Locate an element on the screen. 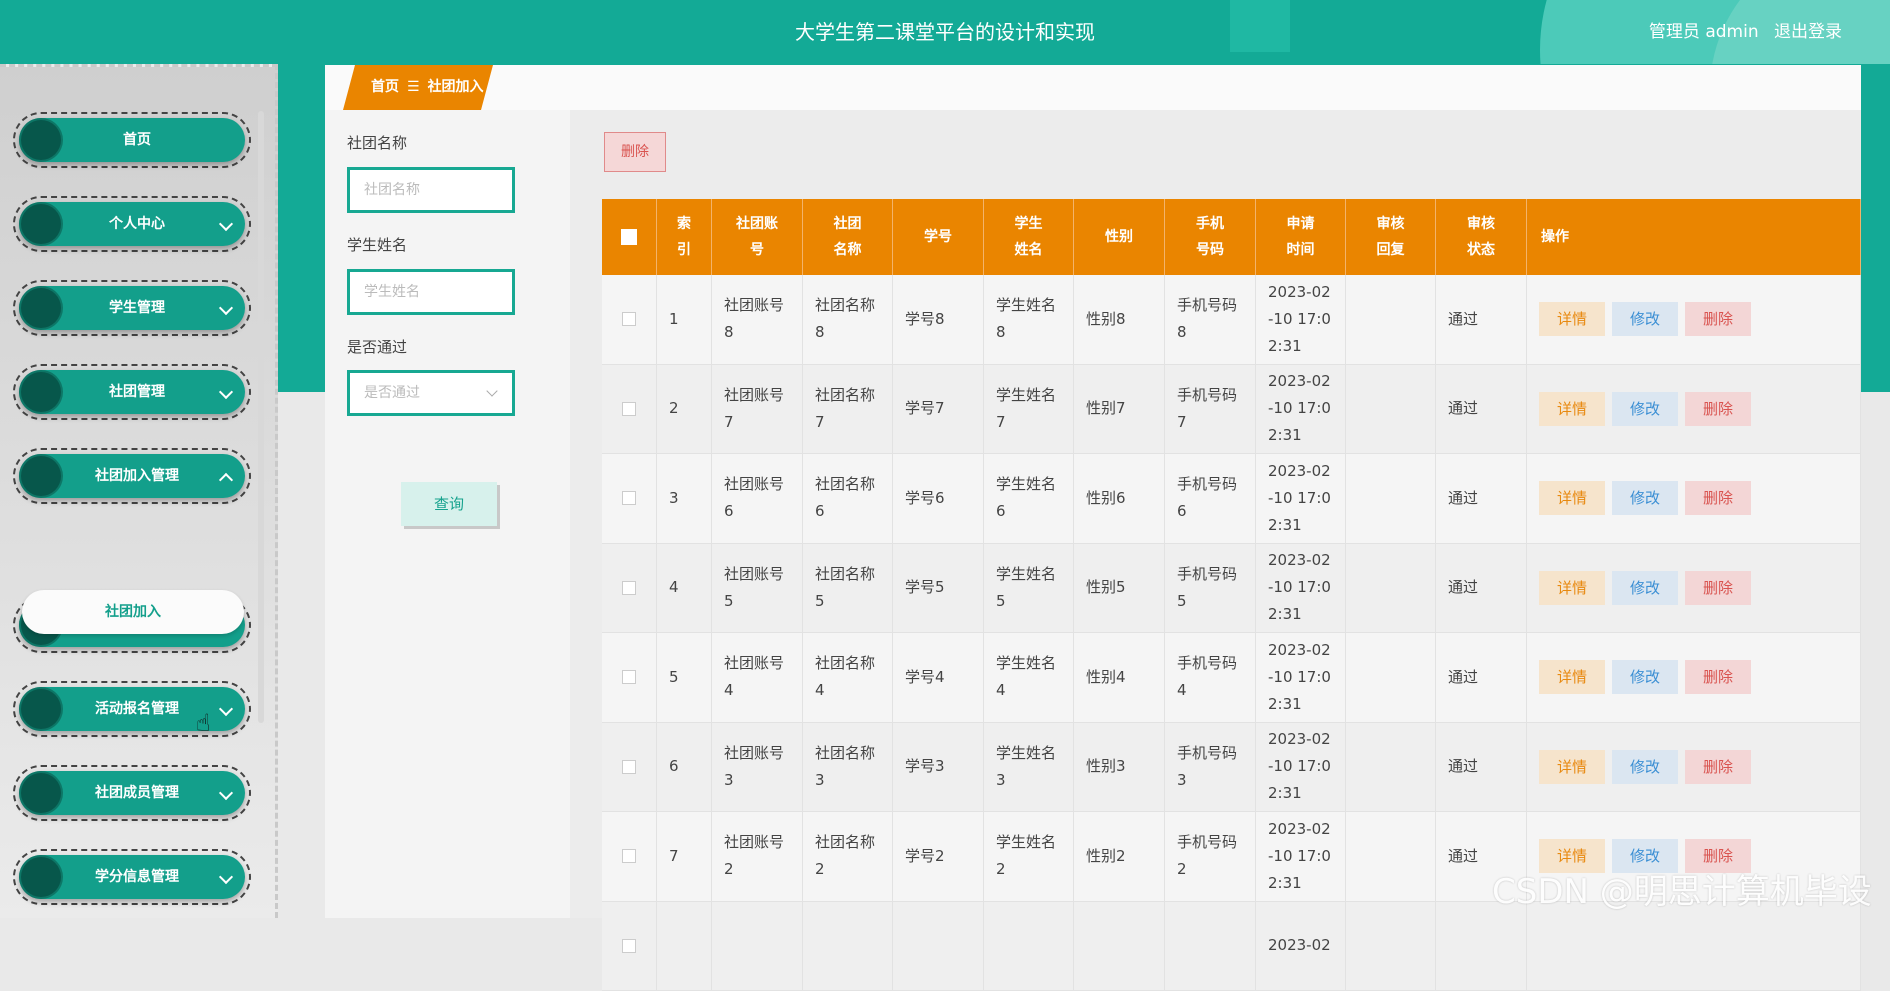 Image resolution: width=1890 pixels, height=991 pixels. column-apply-time: 申请 时间 is located at coordinates (1301, 237).